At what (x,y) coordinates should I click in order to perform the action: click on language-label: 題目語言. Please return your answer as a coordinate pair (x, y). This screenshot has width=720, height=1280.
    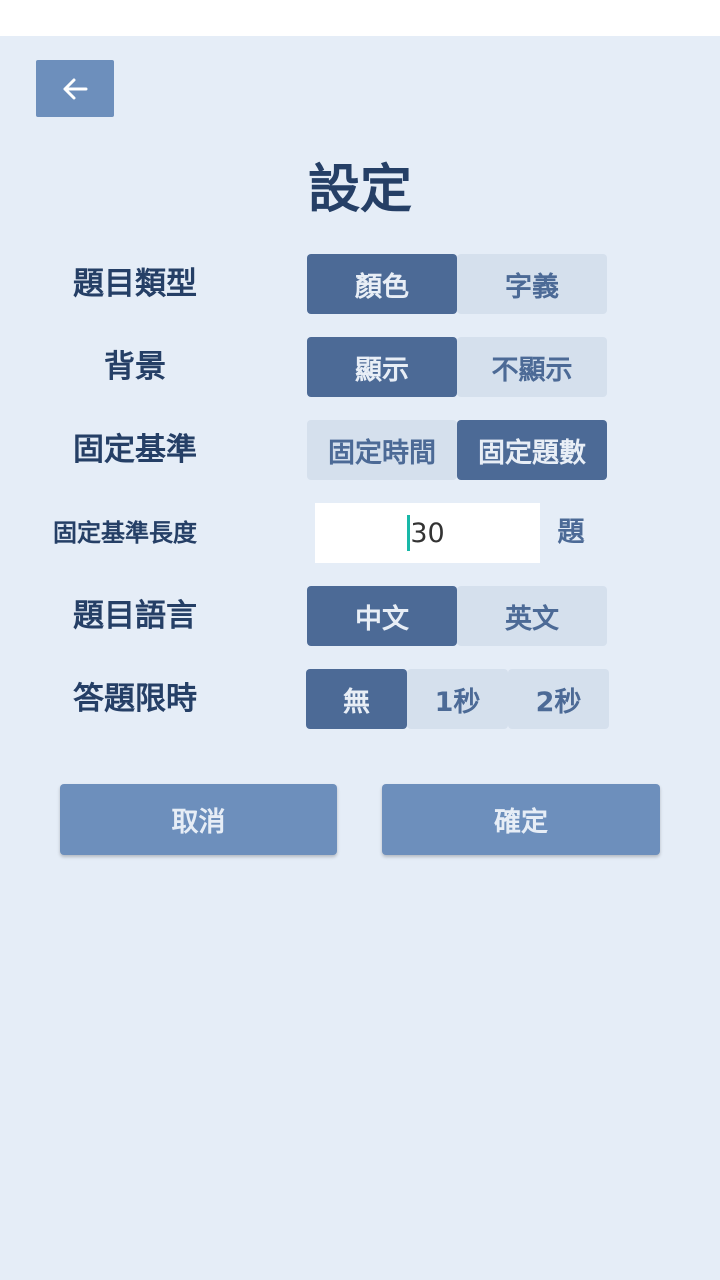
    Looking at the image, I should click on (135, 616).